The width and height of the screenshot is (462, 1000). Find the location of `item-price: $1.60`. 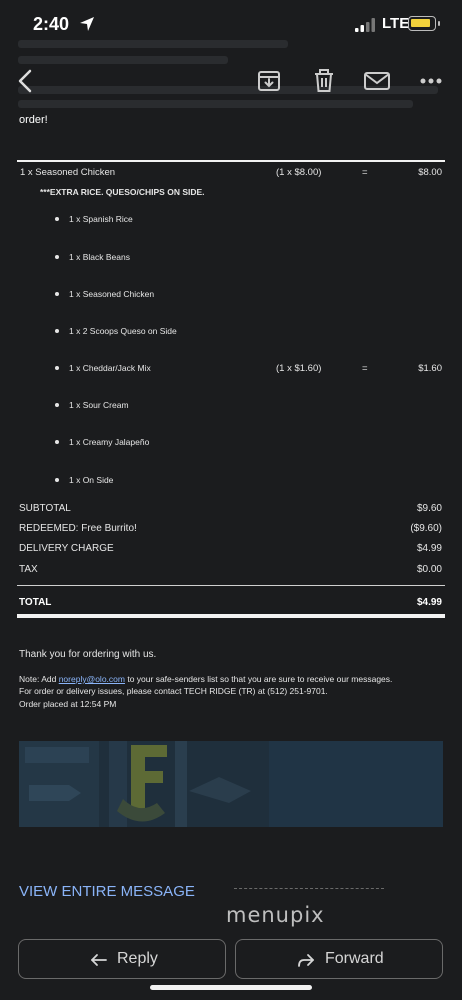

item-price: $1.60 is located at coordinates (430, 368).